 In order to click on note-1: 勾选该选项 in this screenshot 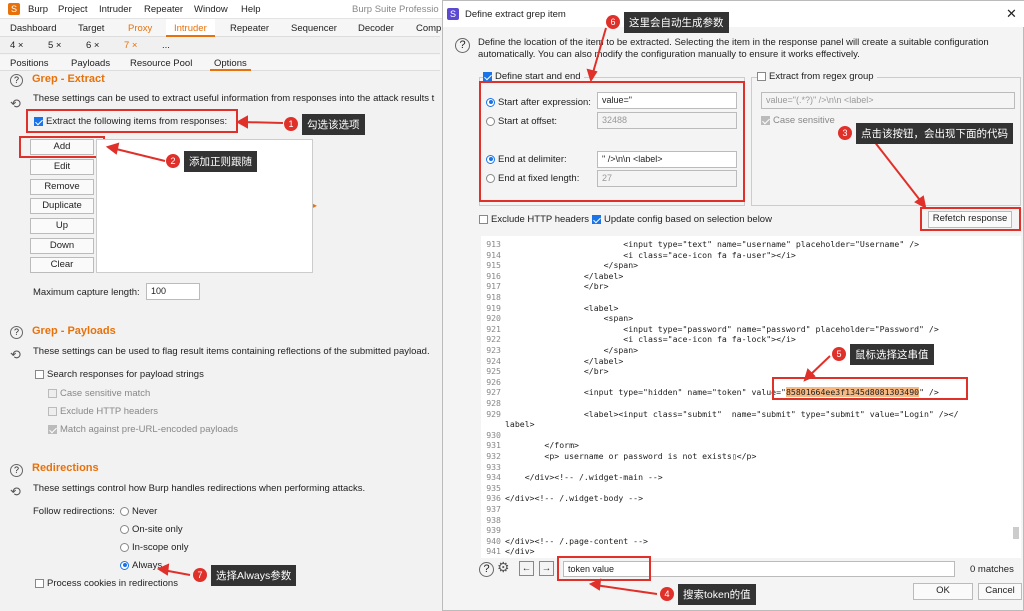, I will do `click(333, 124)`.